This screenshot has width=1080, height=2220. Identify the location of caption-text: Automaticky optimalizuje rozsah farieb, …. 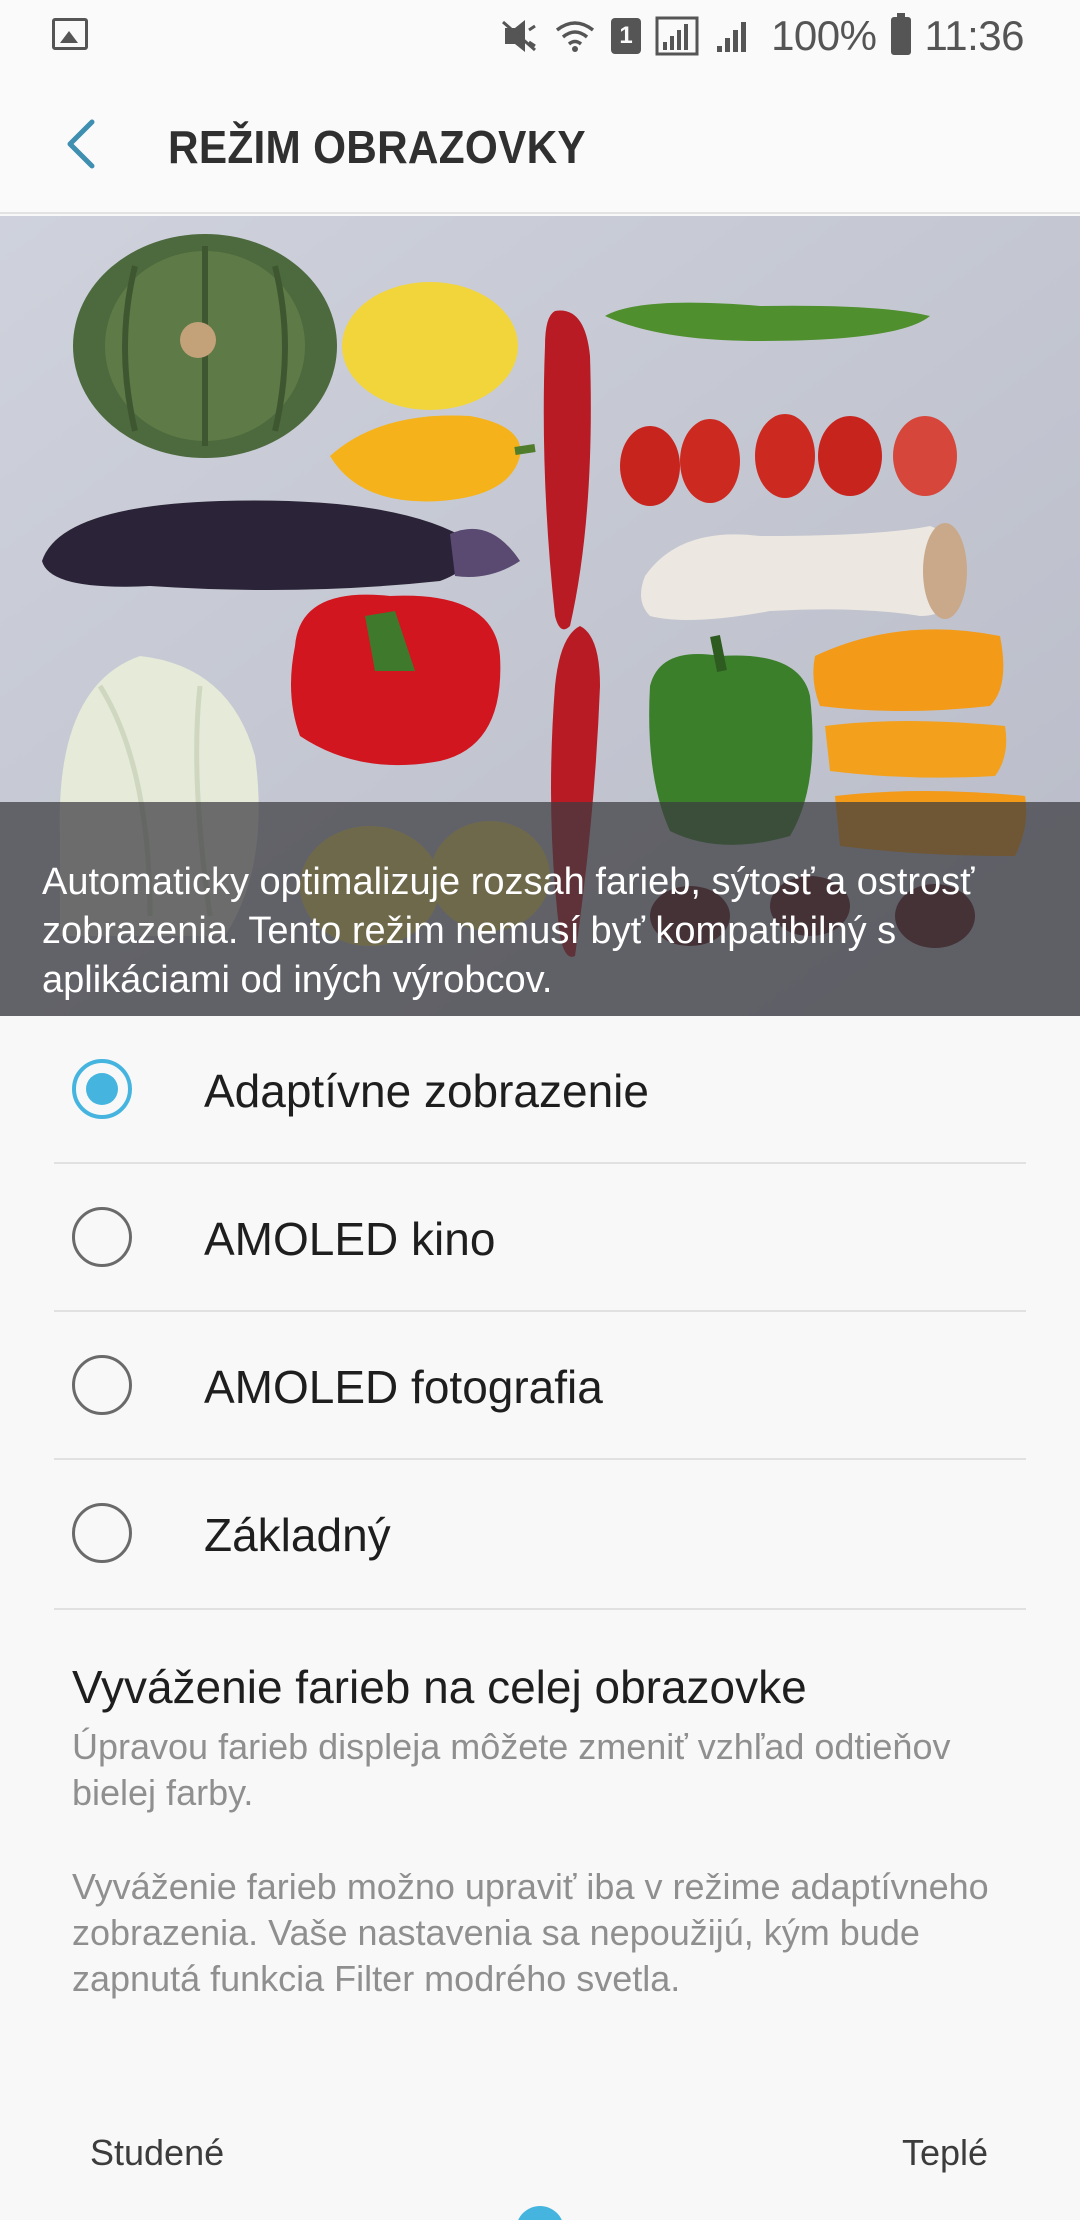
(508, 931).